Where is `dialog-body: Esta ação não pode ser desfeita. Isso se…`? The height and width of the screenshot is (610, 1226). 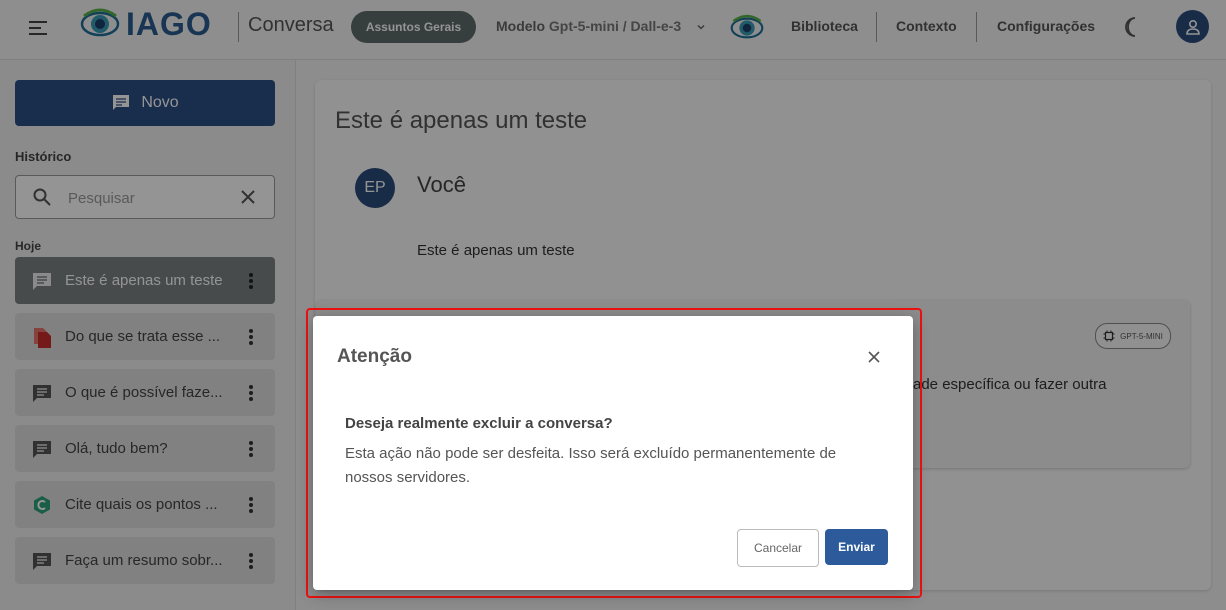
dialog-body: Esta ação não pode ser desfeita. Isso se… is located at coordinates (591, 465).